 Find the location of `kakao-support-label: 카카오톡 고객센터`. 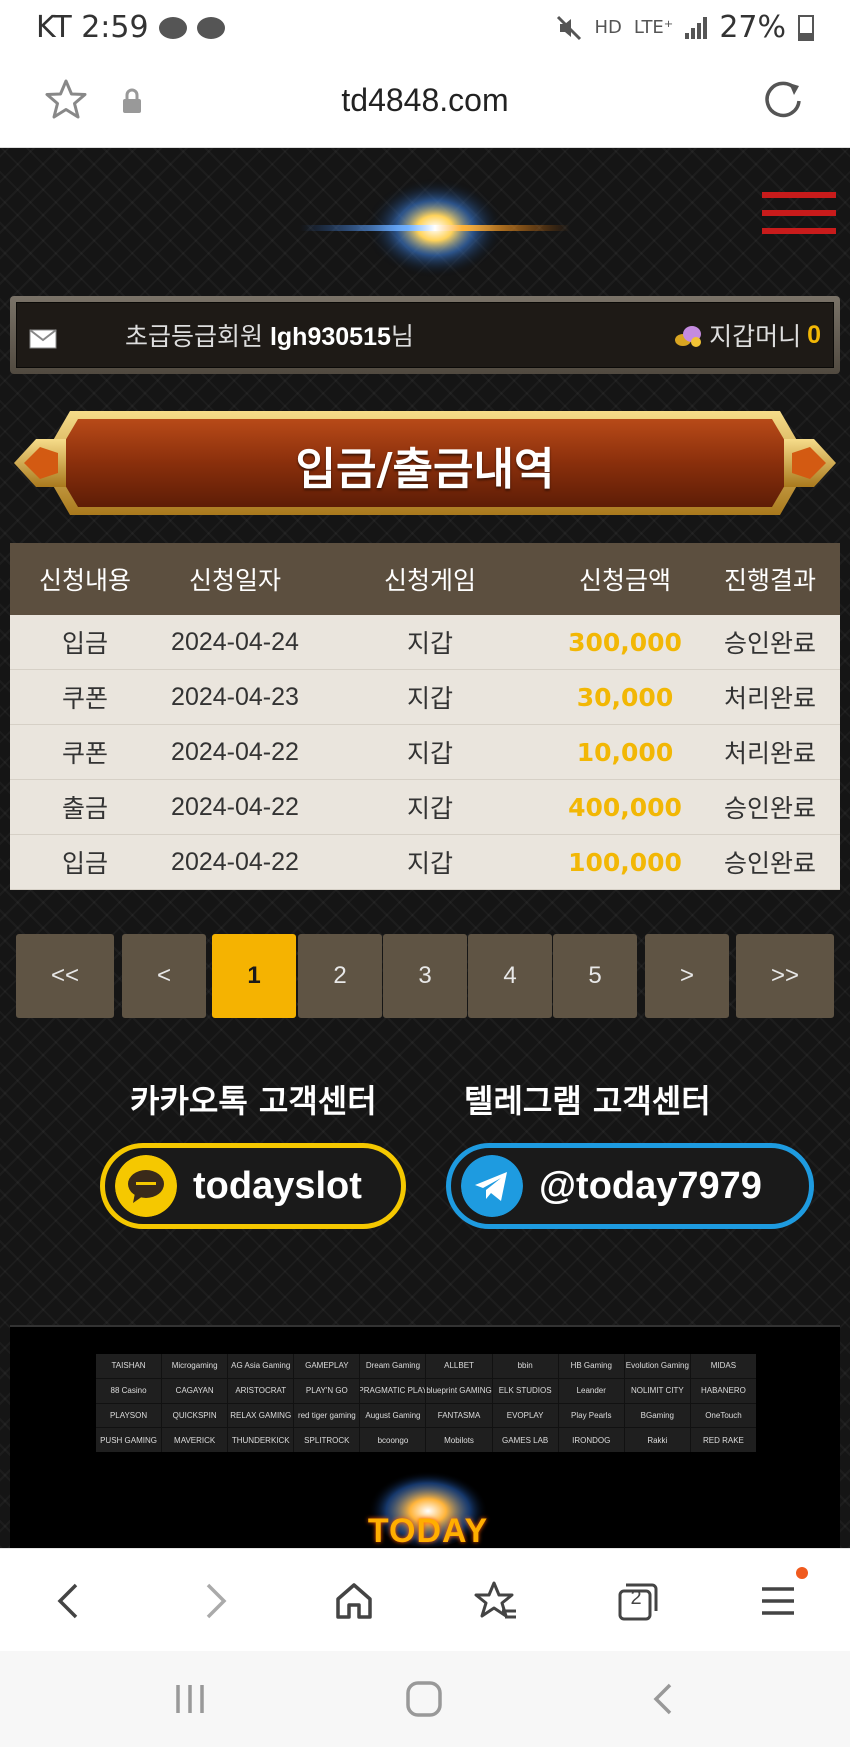

kakao-support-label: 카카오톡 고객센터 is located at coordinates (253, 1101).